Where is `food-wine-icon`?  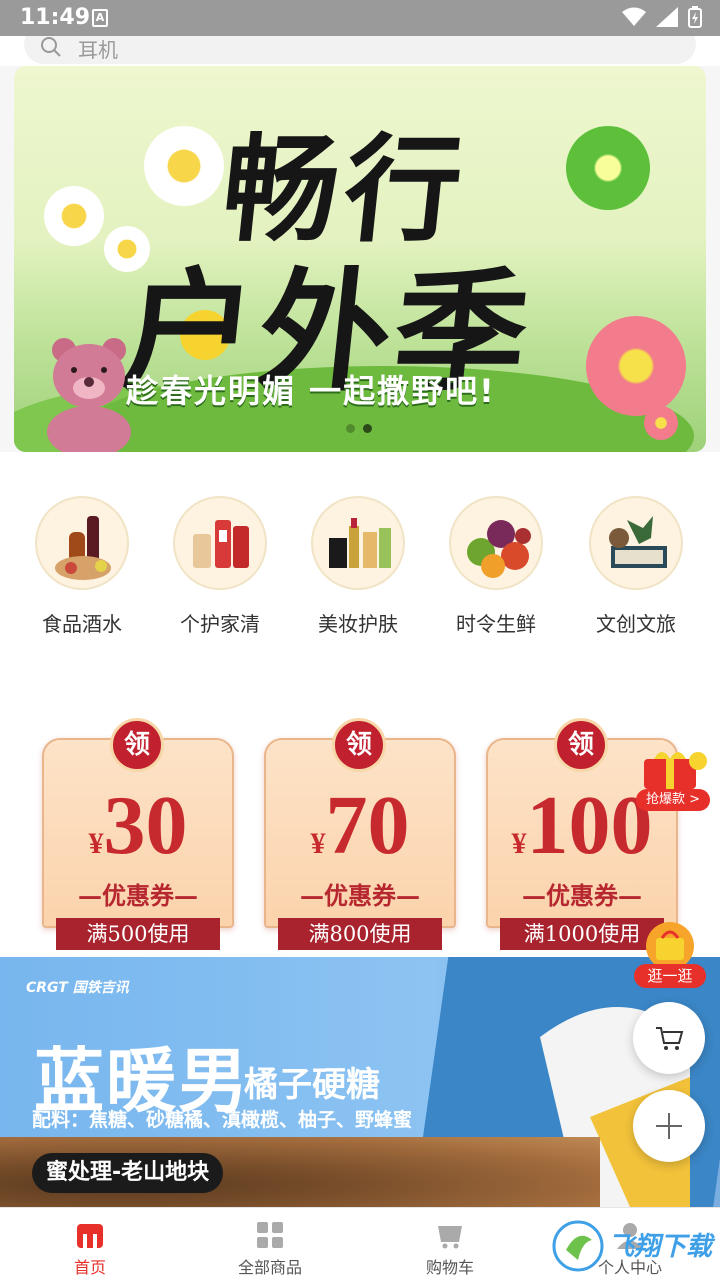 food-wine-icon is located at coordinates (82, 543).